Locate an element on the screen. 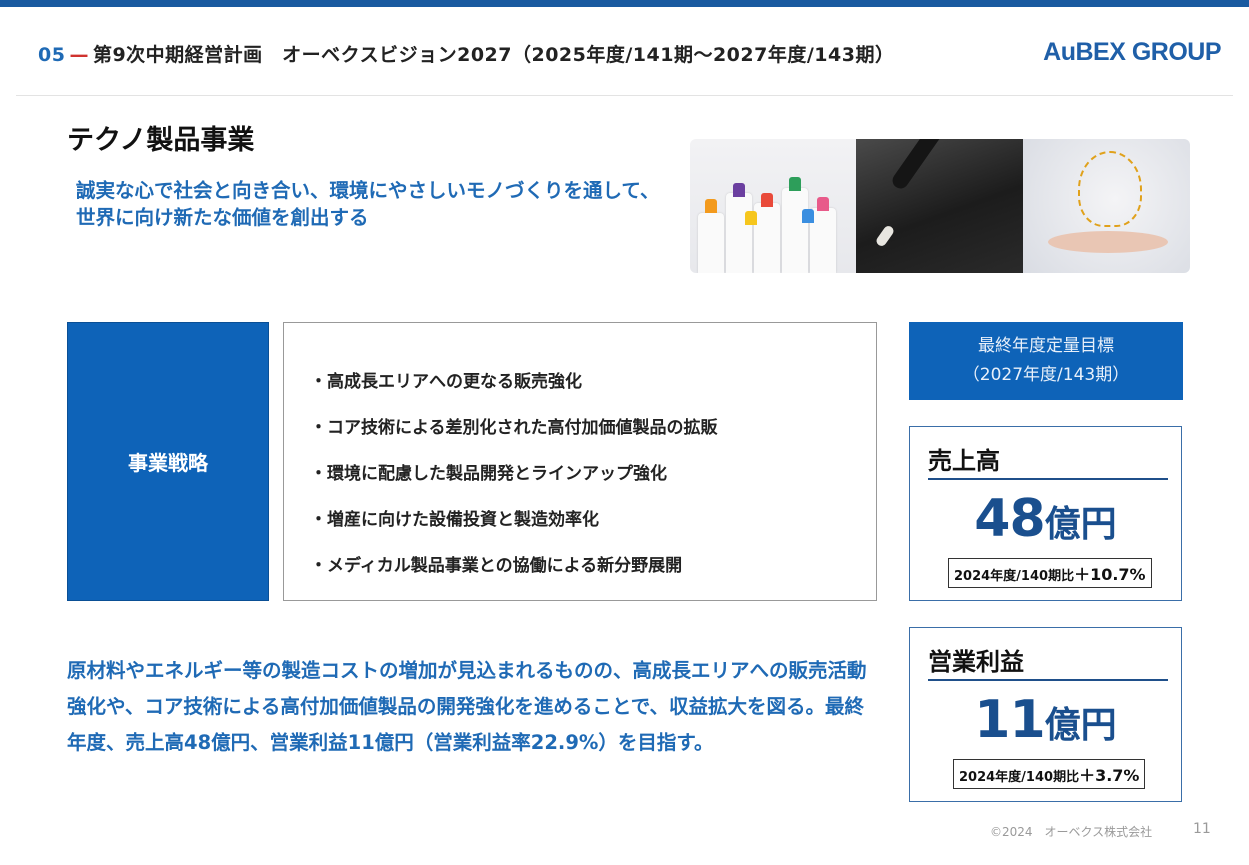  sales-compare-value: ＋10.7% is located at coordinates (1110, 574).